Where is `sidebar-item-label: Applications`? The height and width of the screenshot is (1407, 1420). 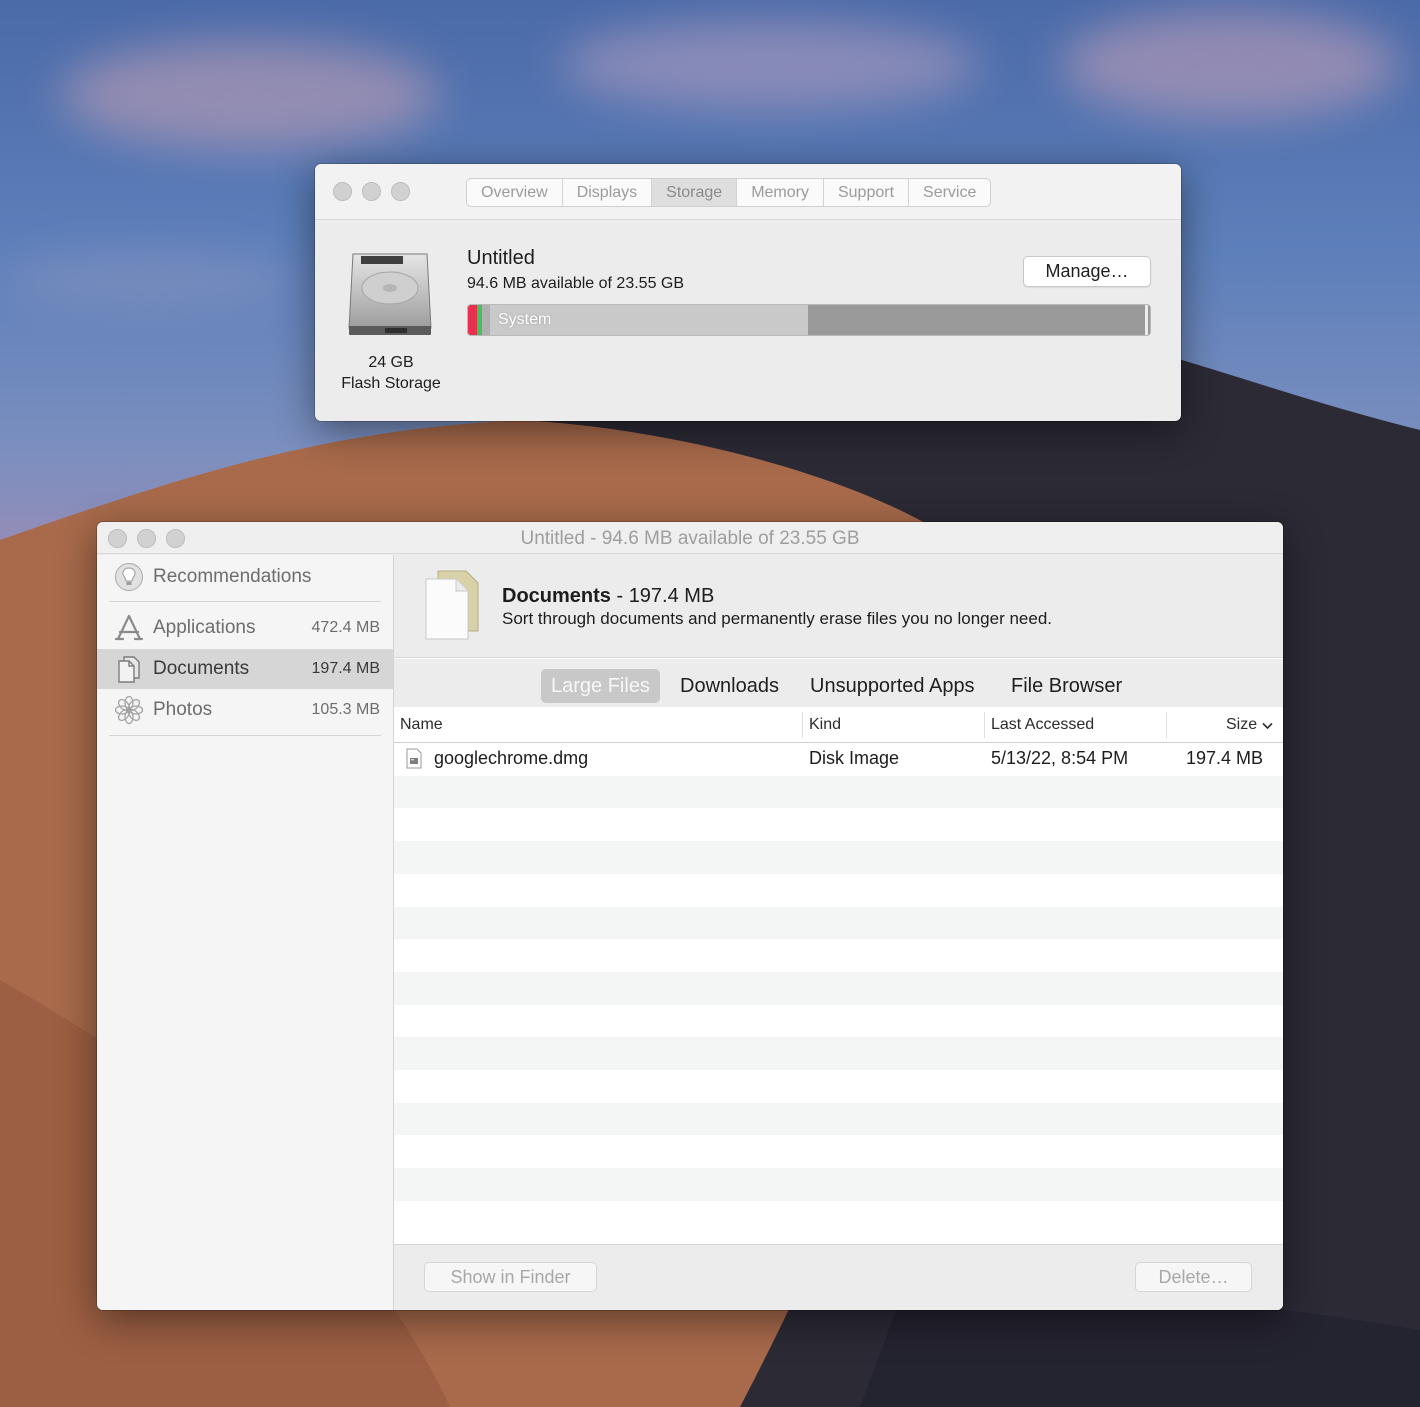
sidebar-item-label: Applications is located at coordinates (204, 627).